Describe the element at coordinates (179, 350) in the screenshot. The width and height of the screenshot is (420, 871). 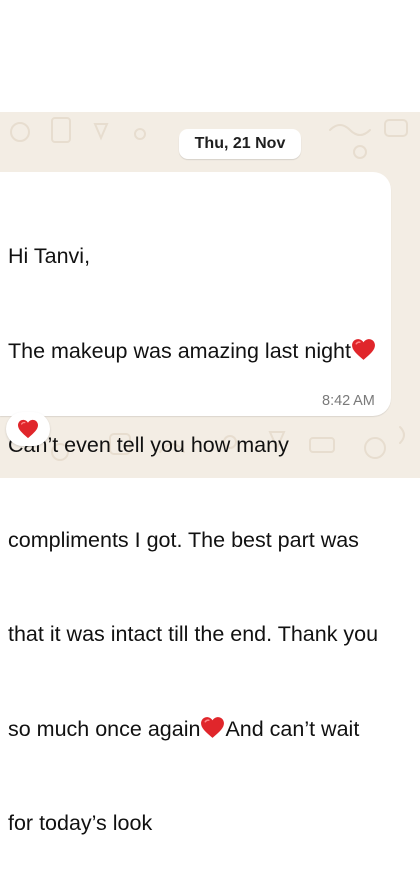
I see `message-line-text: The makeup was amazing last night` at that location.